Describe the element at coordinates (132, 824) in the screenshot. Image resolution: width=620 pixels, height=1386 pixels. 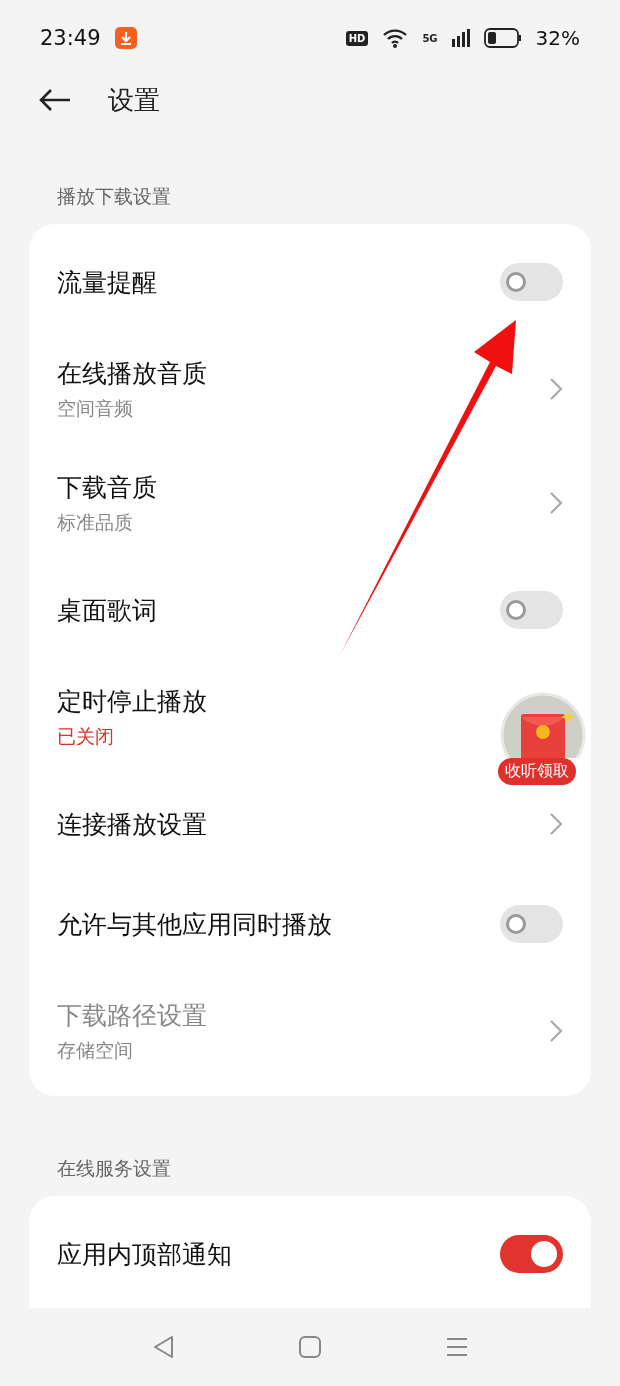
I see `setting-label: 连接播放设置` at that location.